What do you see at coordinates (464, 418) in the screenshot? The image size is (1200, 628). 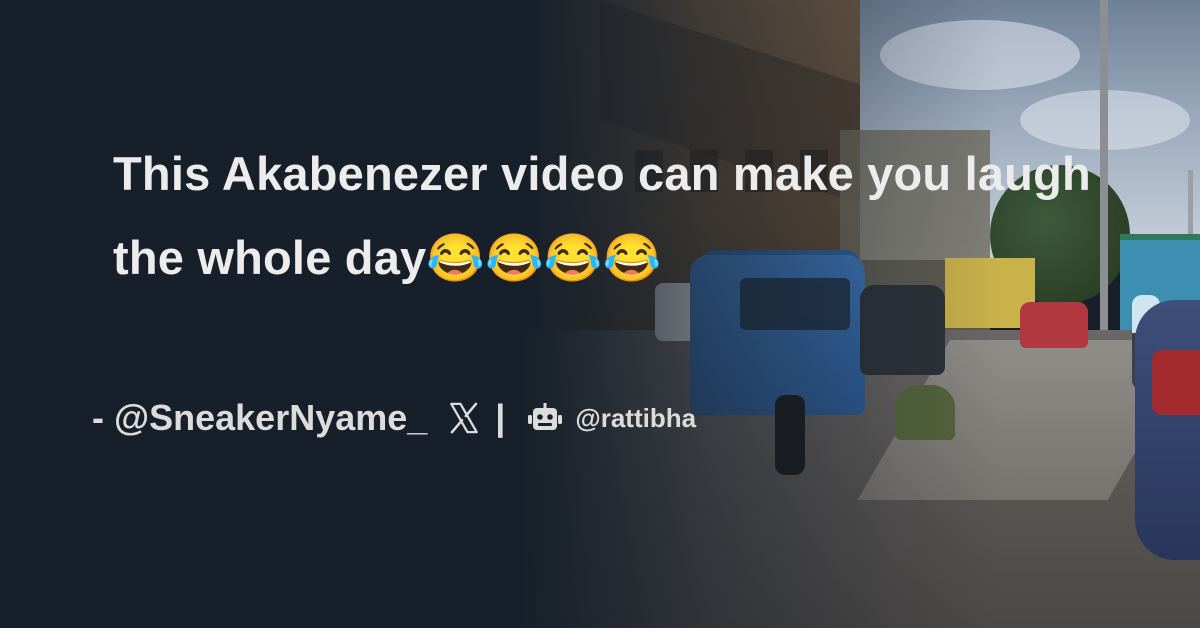 I see `x-logo-icon` at bounding box center [464, 418].